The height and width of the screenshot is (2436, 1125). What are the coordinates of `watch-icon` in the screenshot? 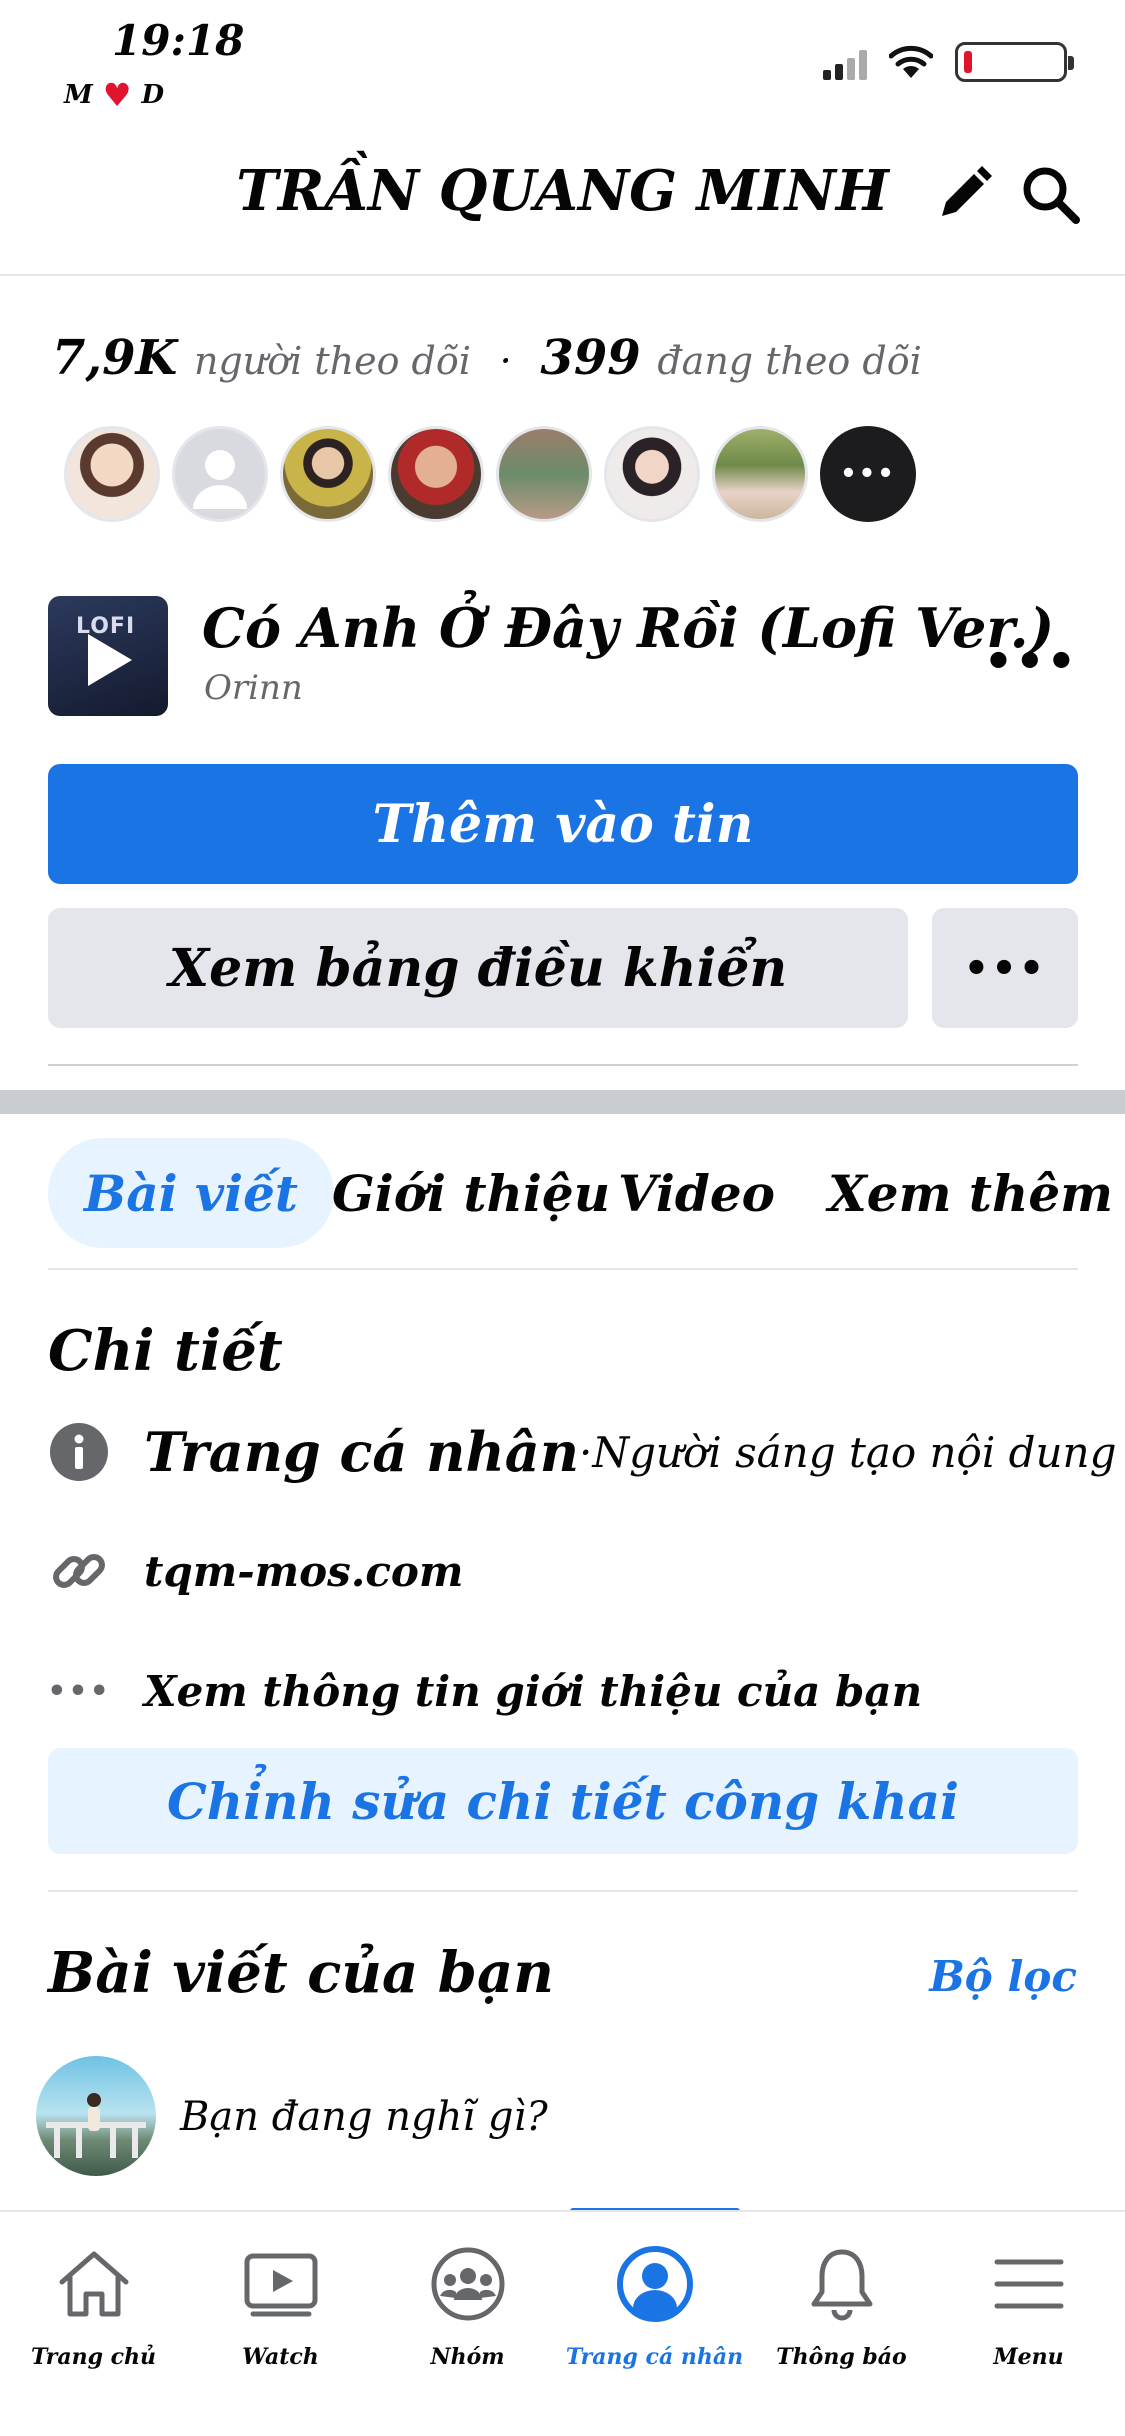 It's located at (280, 2285).